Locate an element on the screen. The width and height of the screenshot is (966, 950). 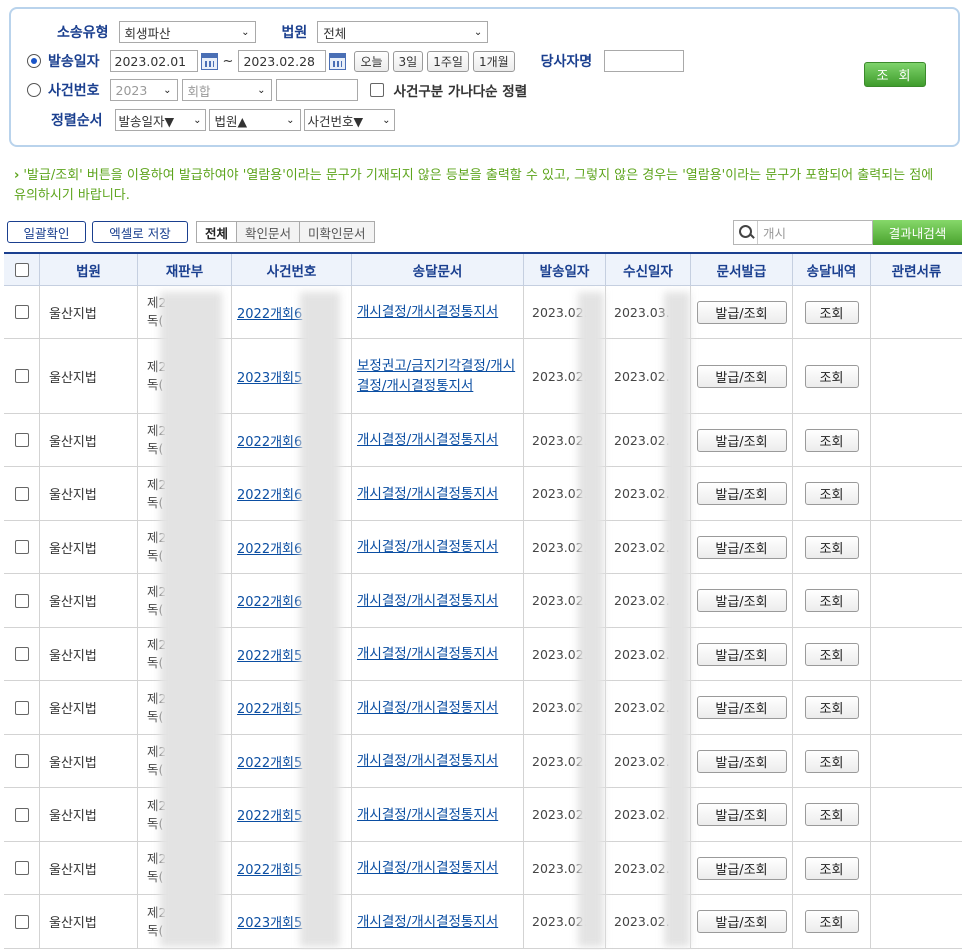
litigation-type-select: 회생파산 ⌄ is located at coordinates (187, 32).